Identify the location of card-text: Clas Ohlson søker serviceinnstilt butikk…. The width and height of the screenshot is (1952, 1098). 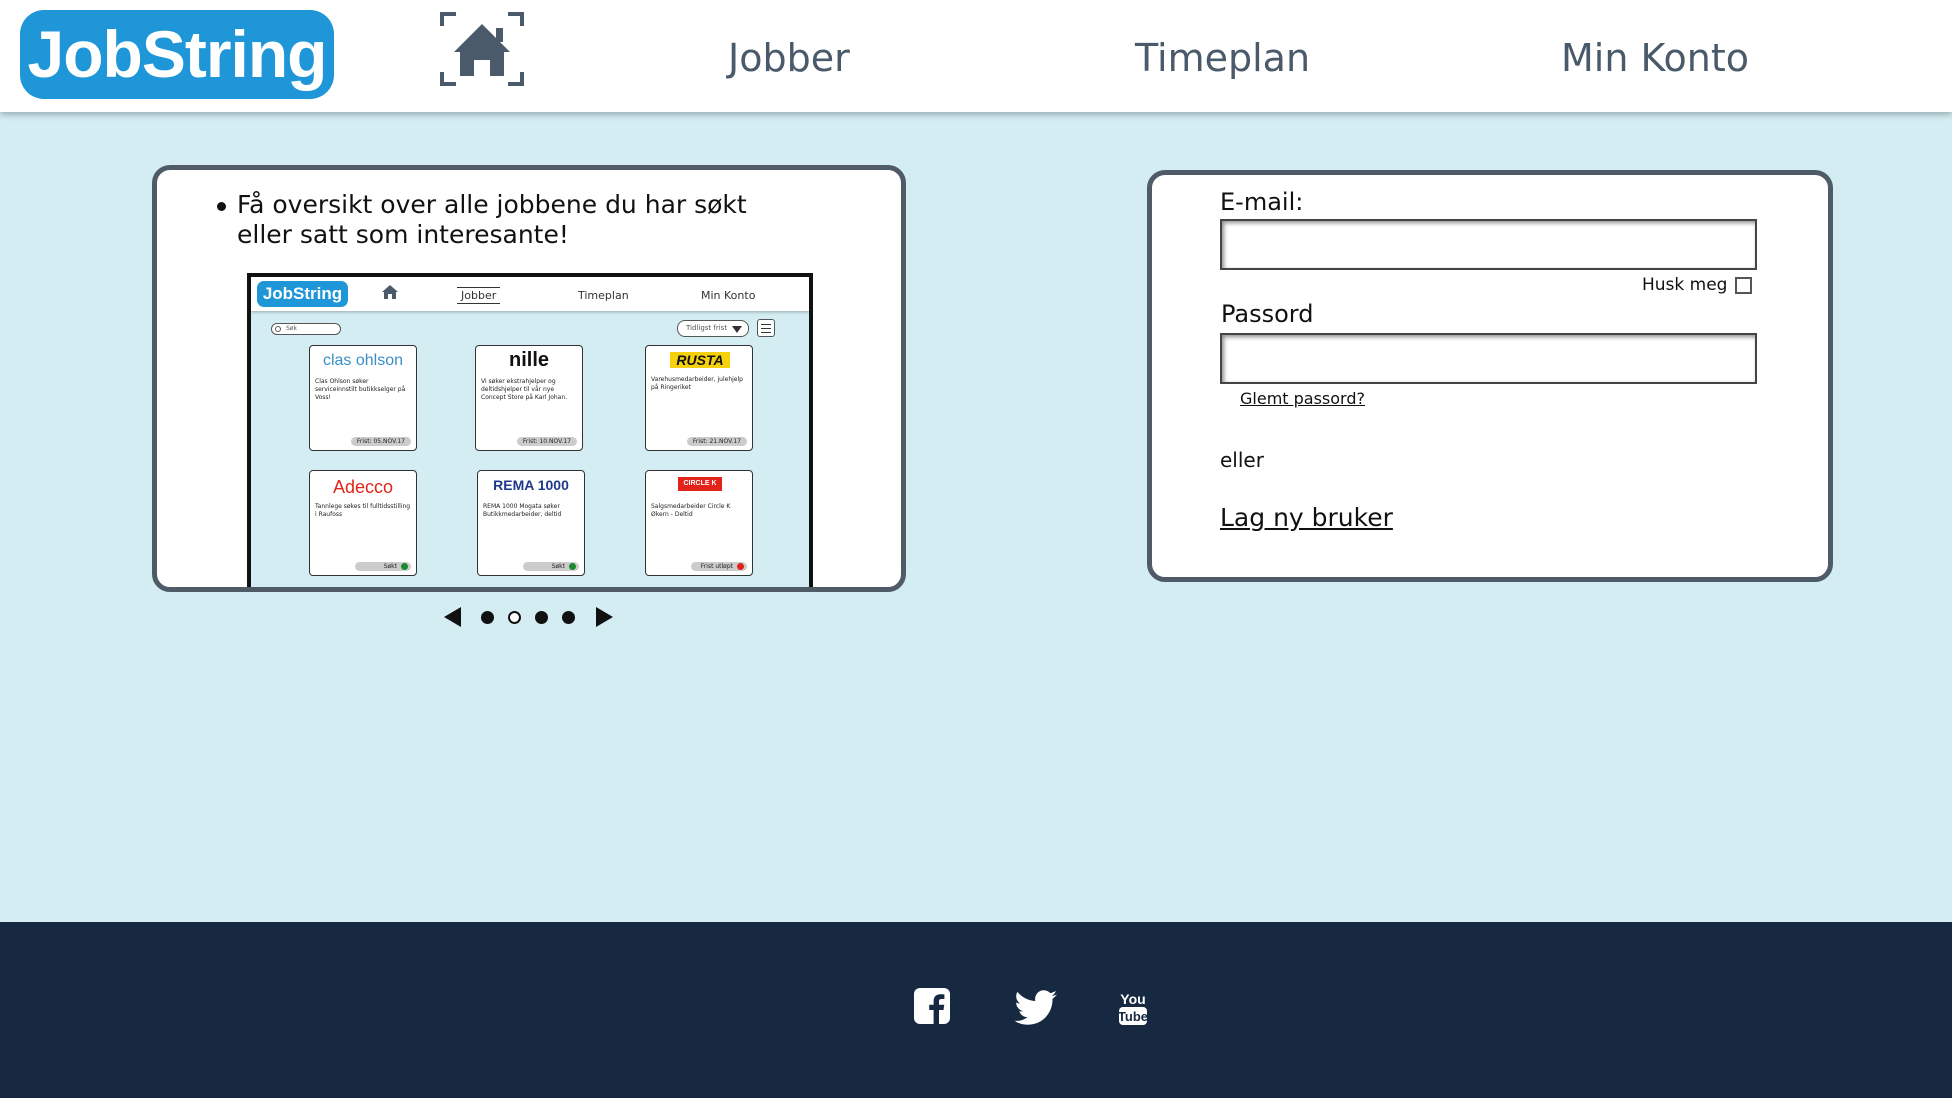
(360, 389).